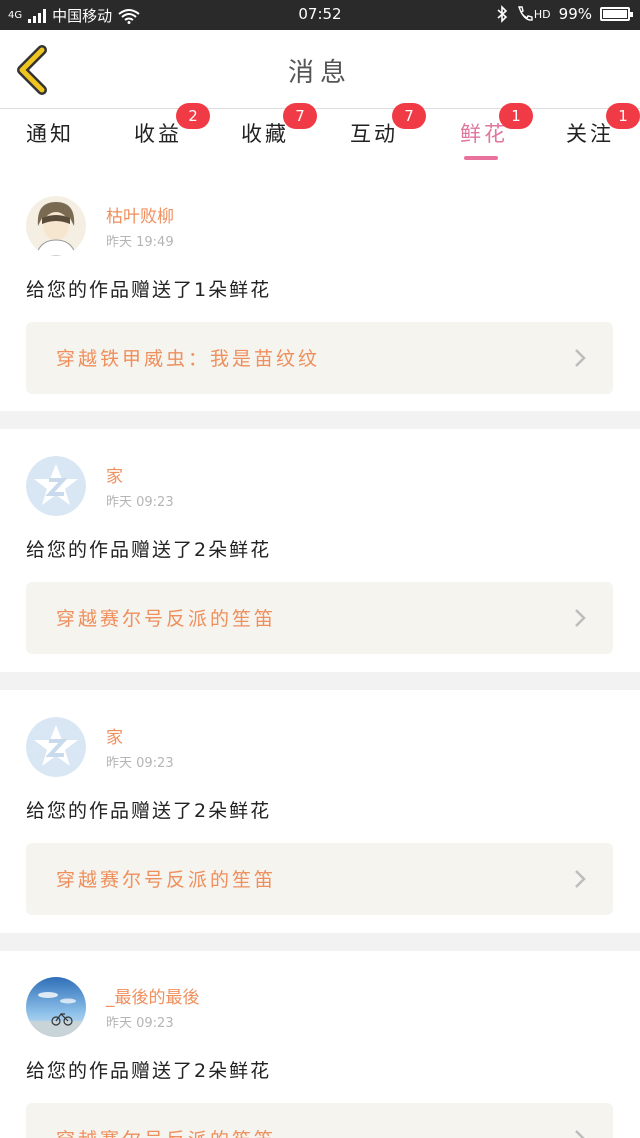 The height and width of the screenshot is (1138, 640). I want to click on status-right: HD 99%, so click(564, 14).